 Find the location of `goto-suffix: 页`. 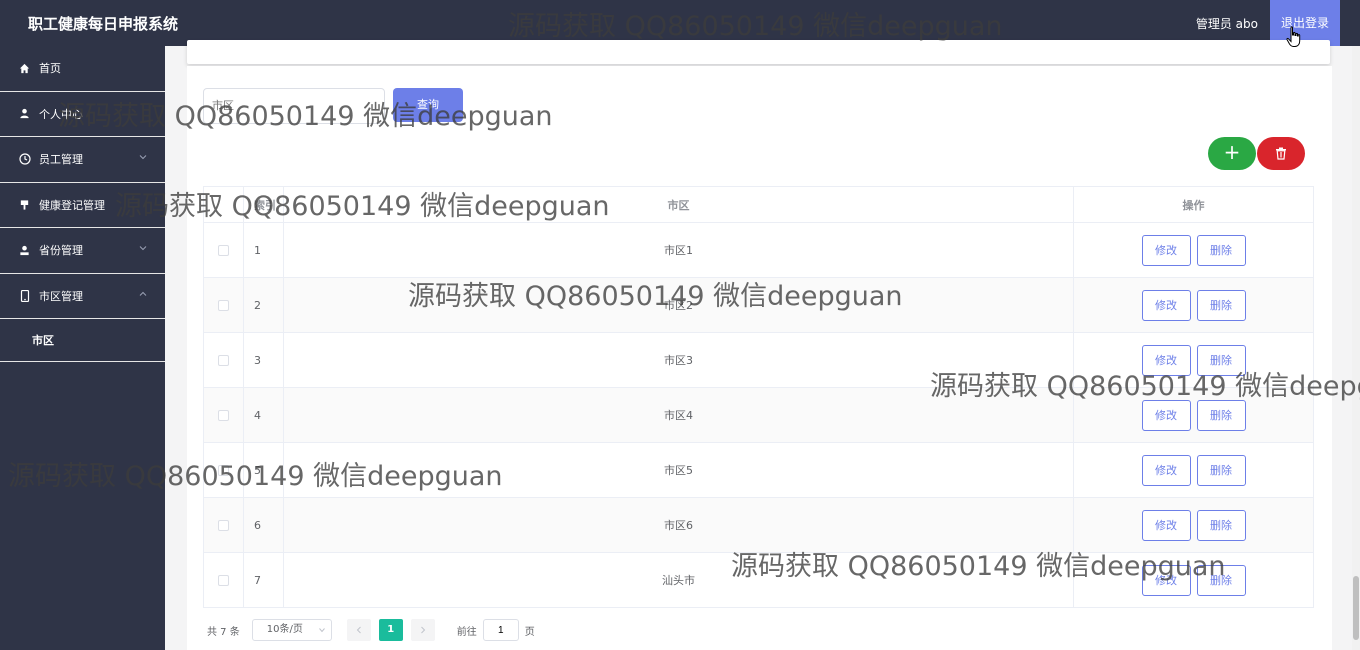

goto-suffix: 页 is located at coordinates (529, 632).